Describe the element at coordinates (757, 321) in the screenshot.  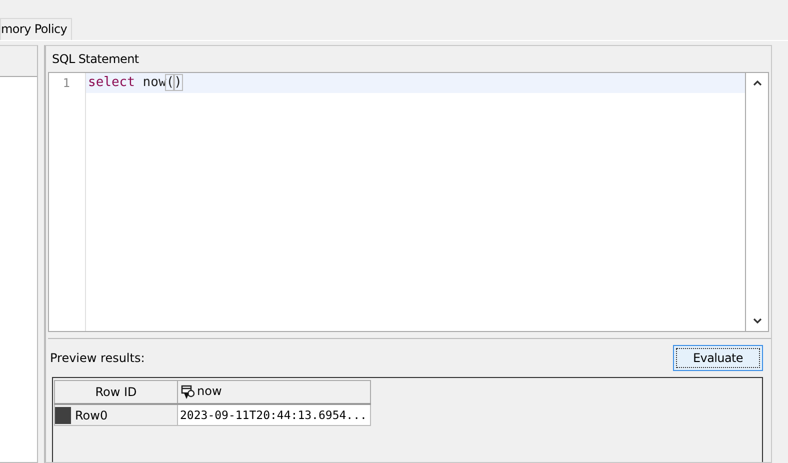
I see `scroll-down-icon` at that location.